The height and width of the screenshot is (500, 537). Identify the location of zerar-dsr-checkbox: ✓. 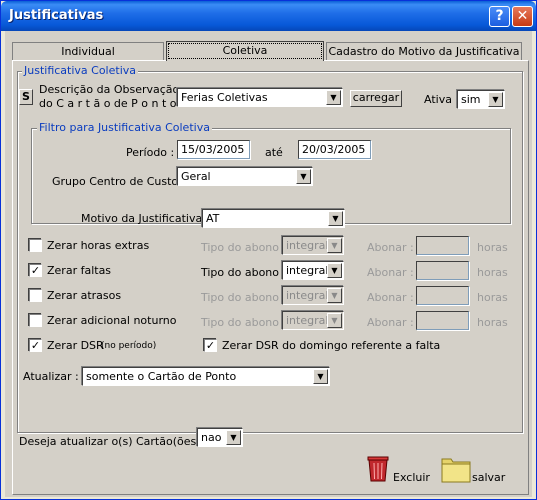
(35, 345).